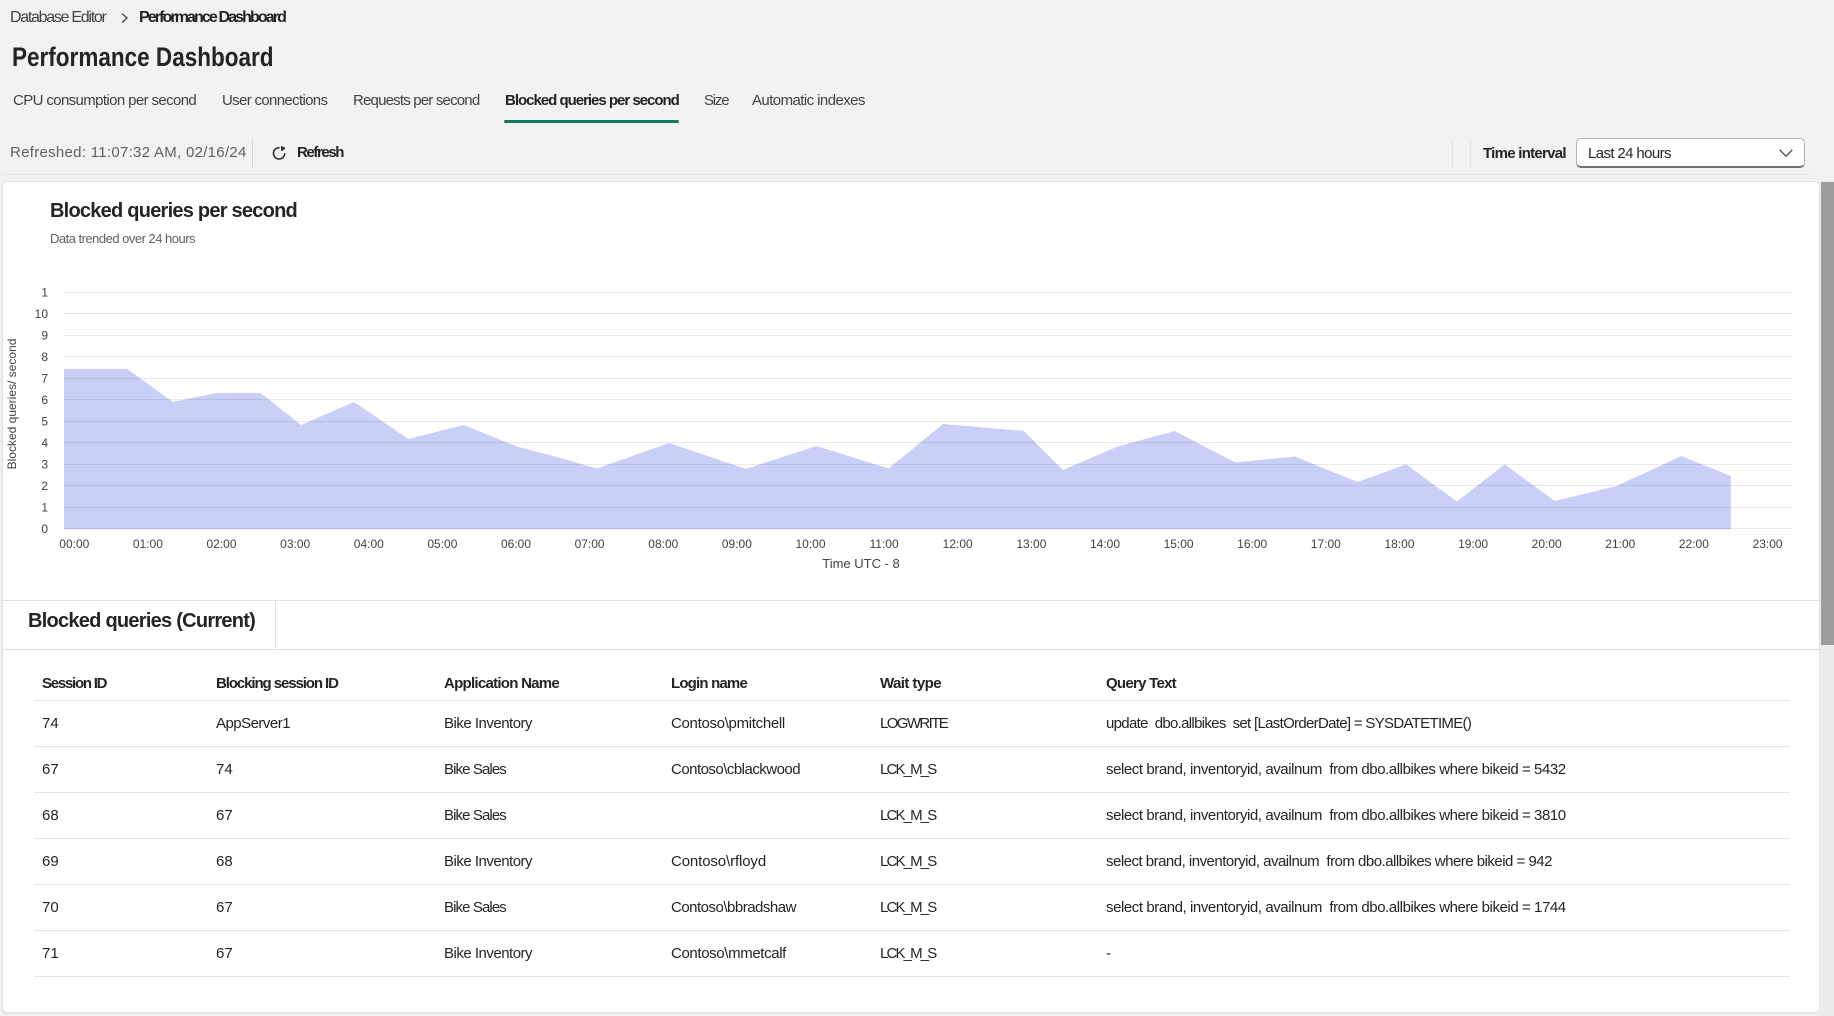 The width and height of the screenshot is (1834, 1016). I want to click on svg-text: 7, so click(44, 378).